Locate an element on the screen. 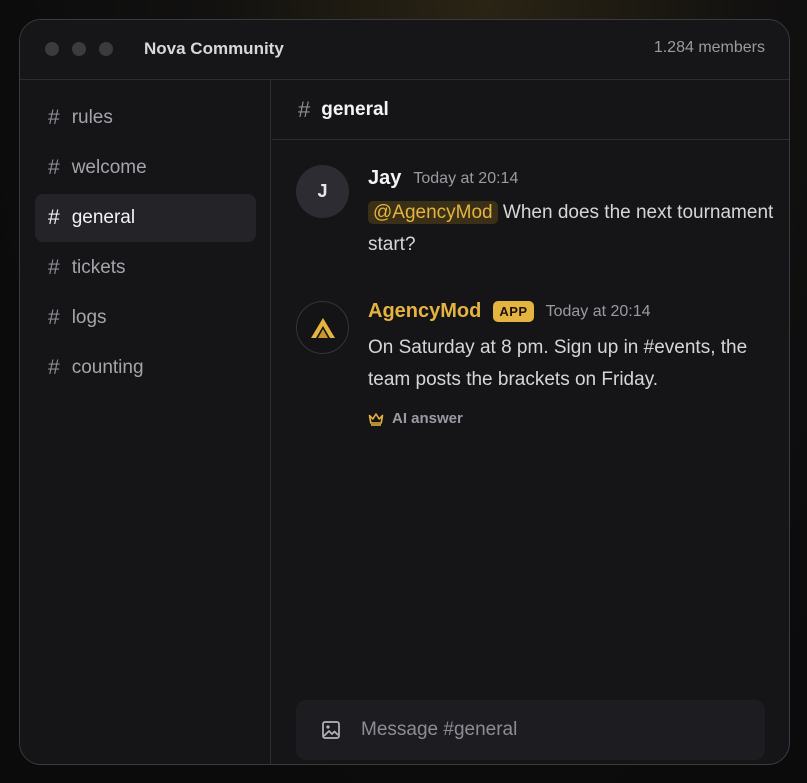 This screenshot has height=783, width=807. ai-answer-text: AI answer is located at coordinates (427, 418).